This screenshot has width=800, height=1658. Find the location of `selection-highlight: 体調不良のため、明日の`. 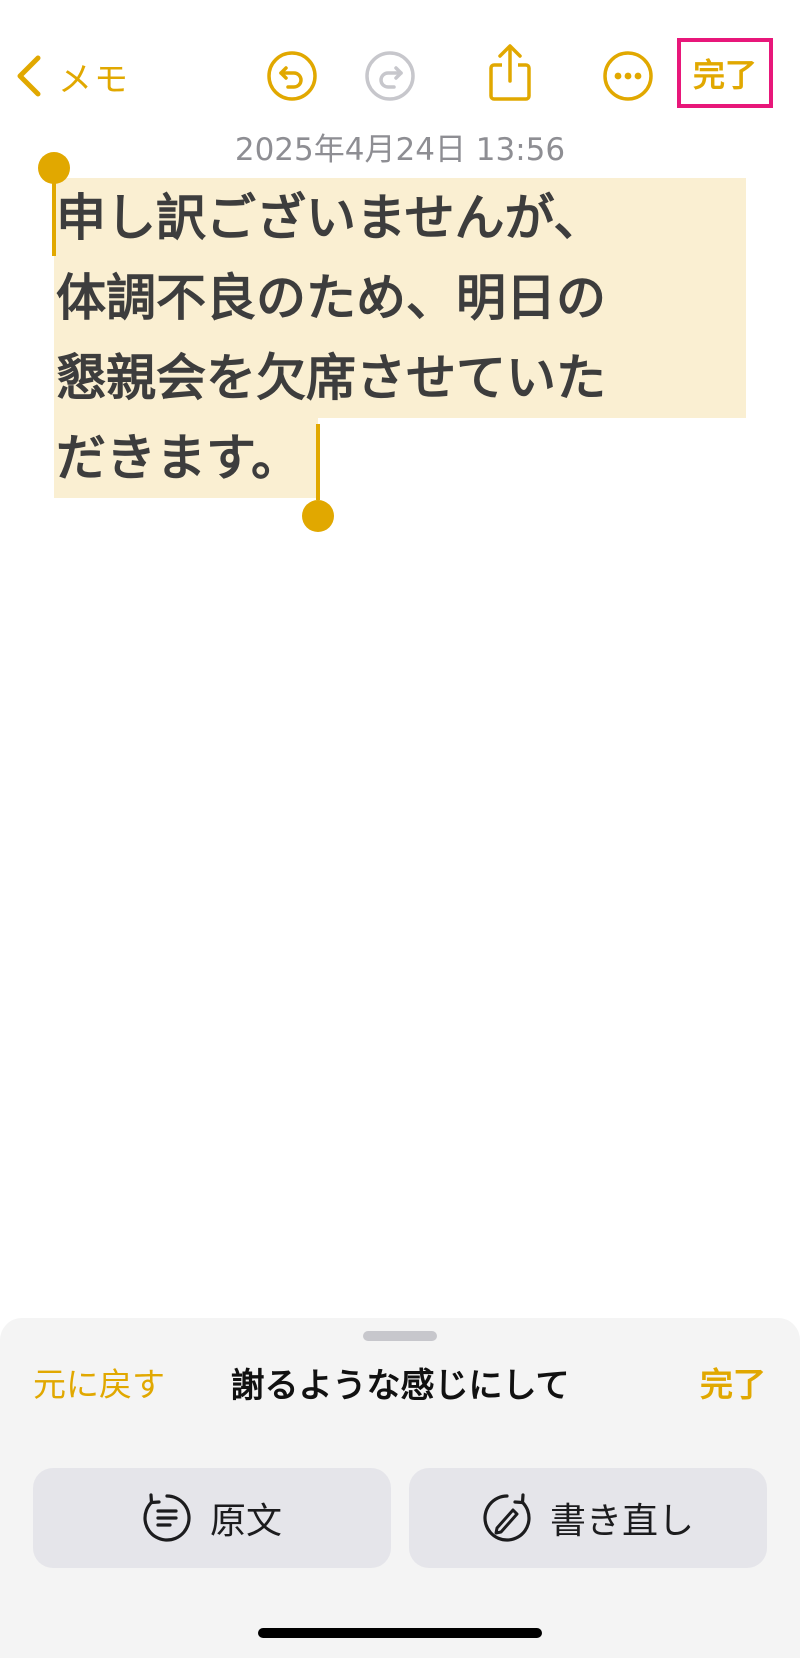

selection-highlight: 体調不良のため、明日の is located at coordinates (400, 298).